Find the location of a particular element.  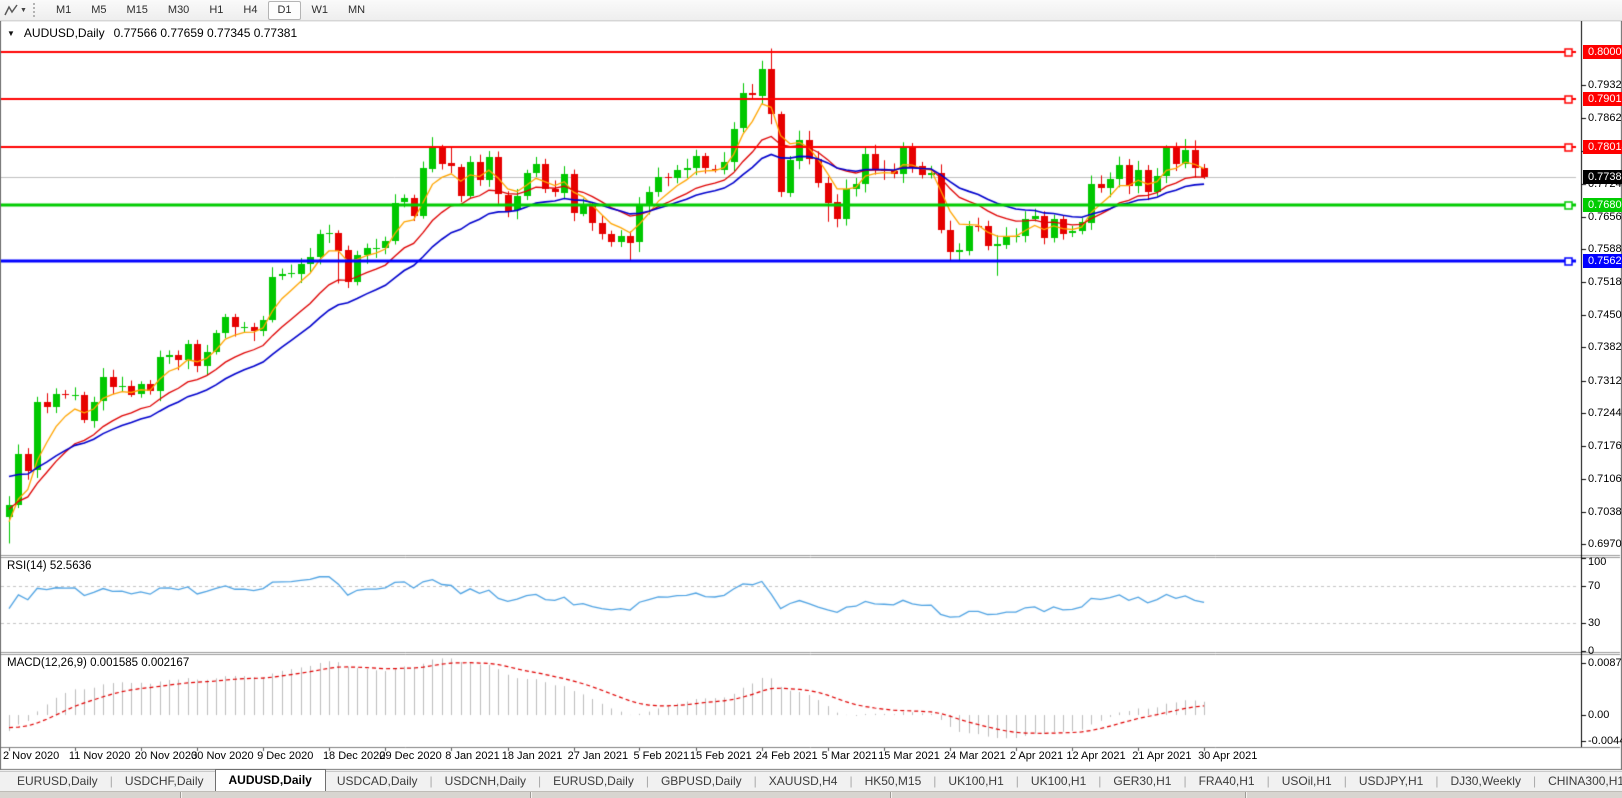

chart-ohlc-values: 0.77566 0.77659 0.77345 0.77381 is located at coordinates (205, 33).